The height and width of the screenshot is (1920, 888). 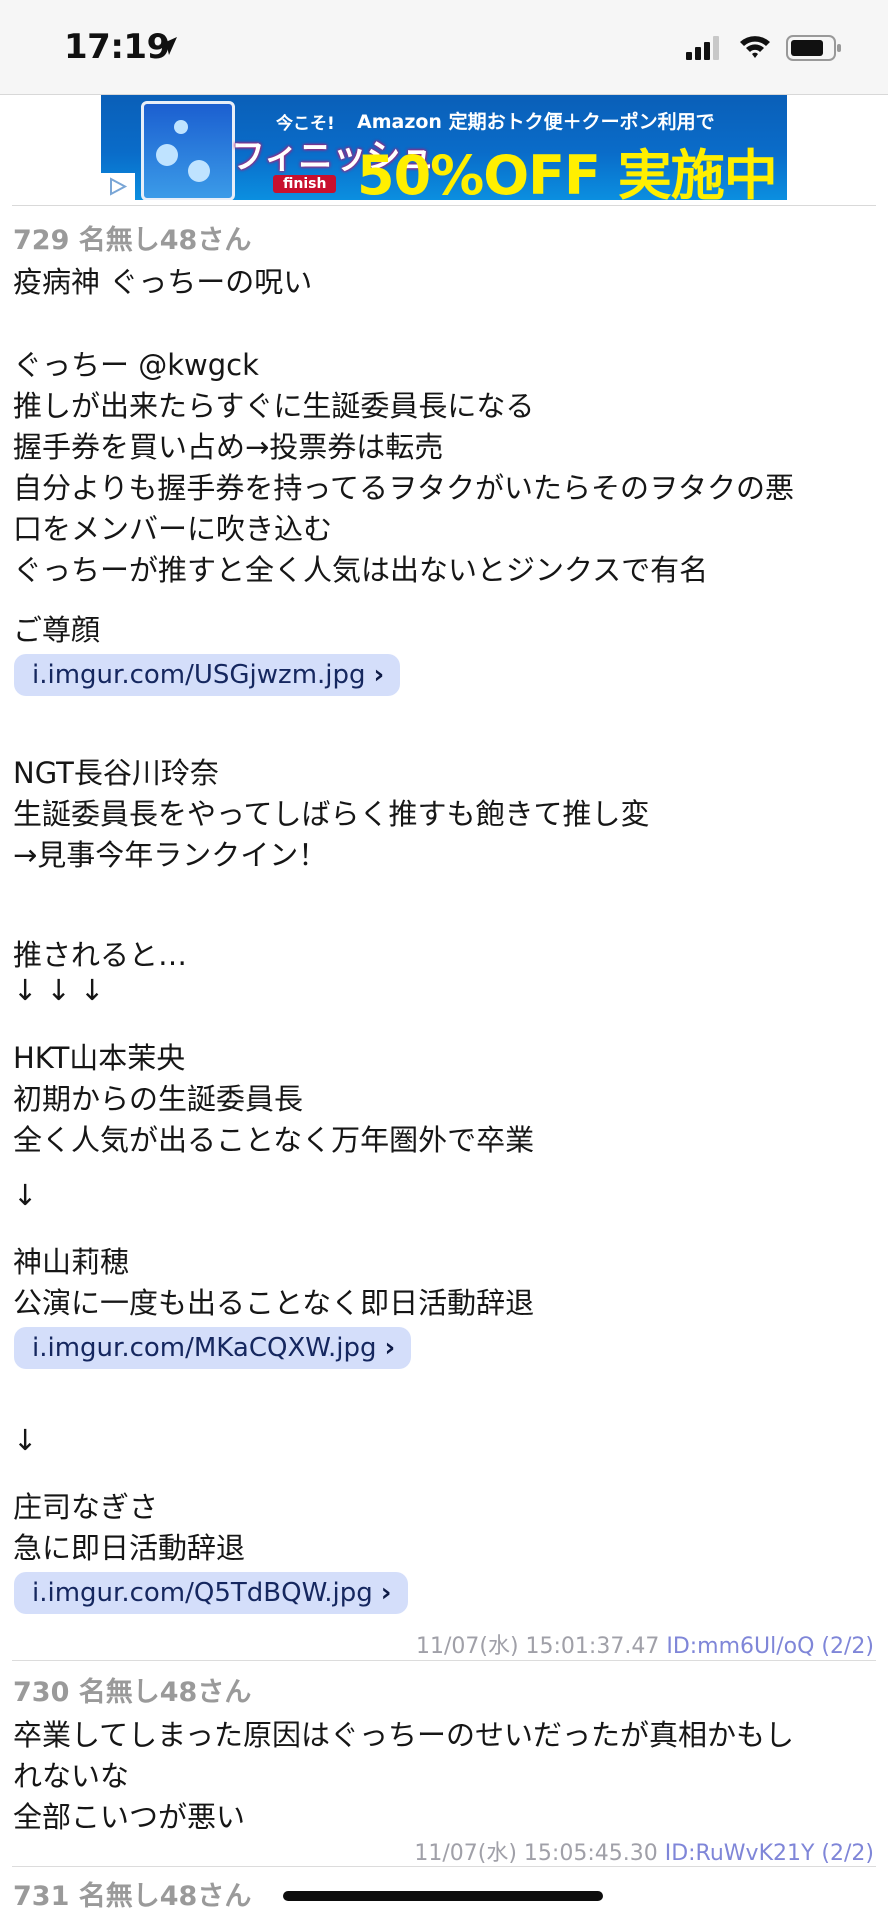 I want to click on post-line: 初期からの生誕委員長, so click(x=158, y=1099).